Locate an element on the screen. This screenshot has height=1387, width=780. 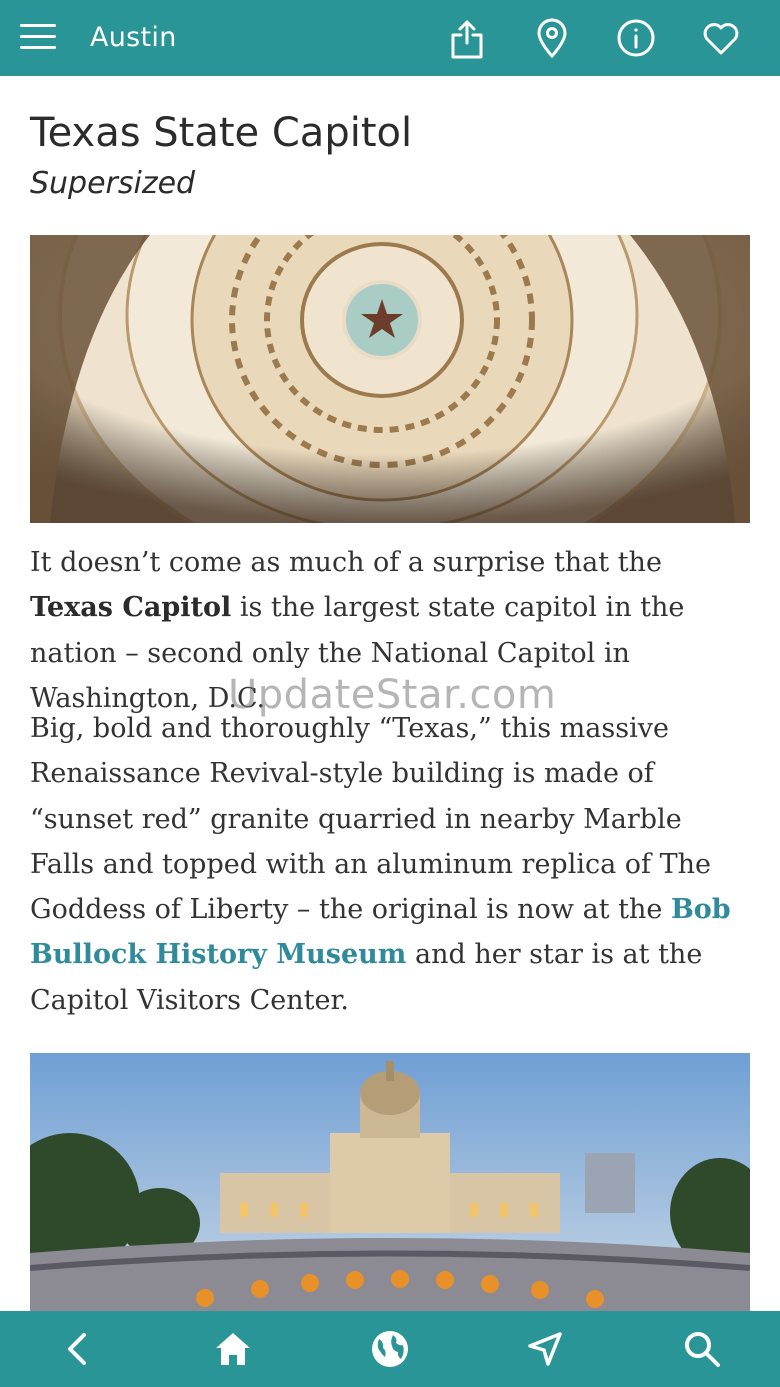
location-pin-icon is located at coordinates (552, 38).